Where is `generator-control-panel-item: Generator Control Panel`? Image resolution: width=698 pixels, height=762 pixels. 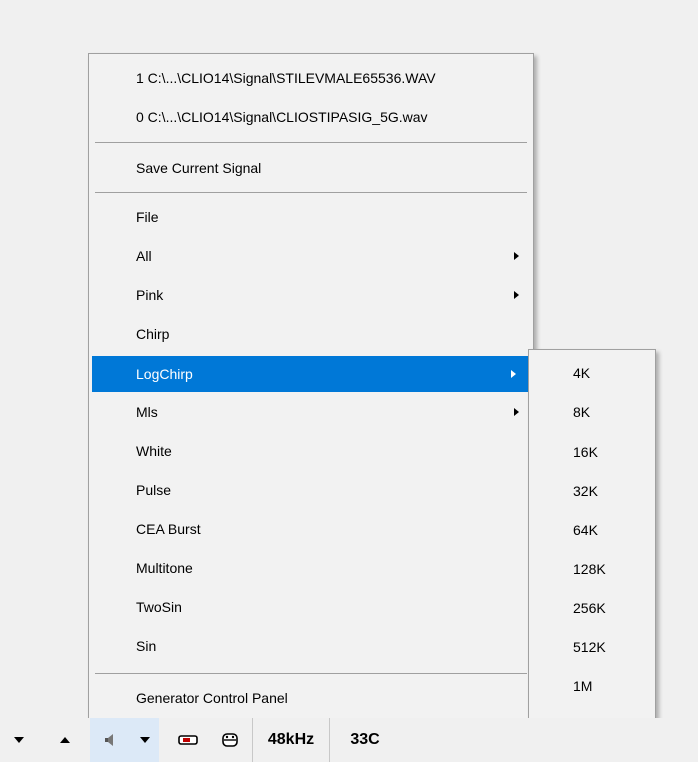 generator-control-panel-item: Generator Control Panel is located at coordinates (311, 698).